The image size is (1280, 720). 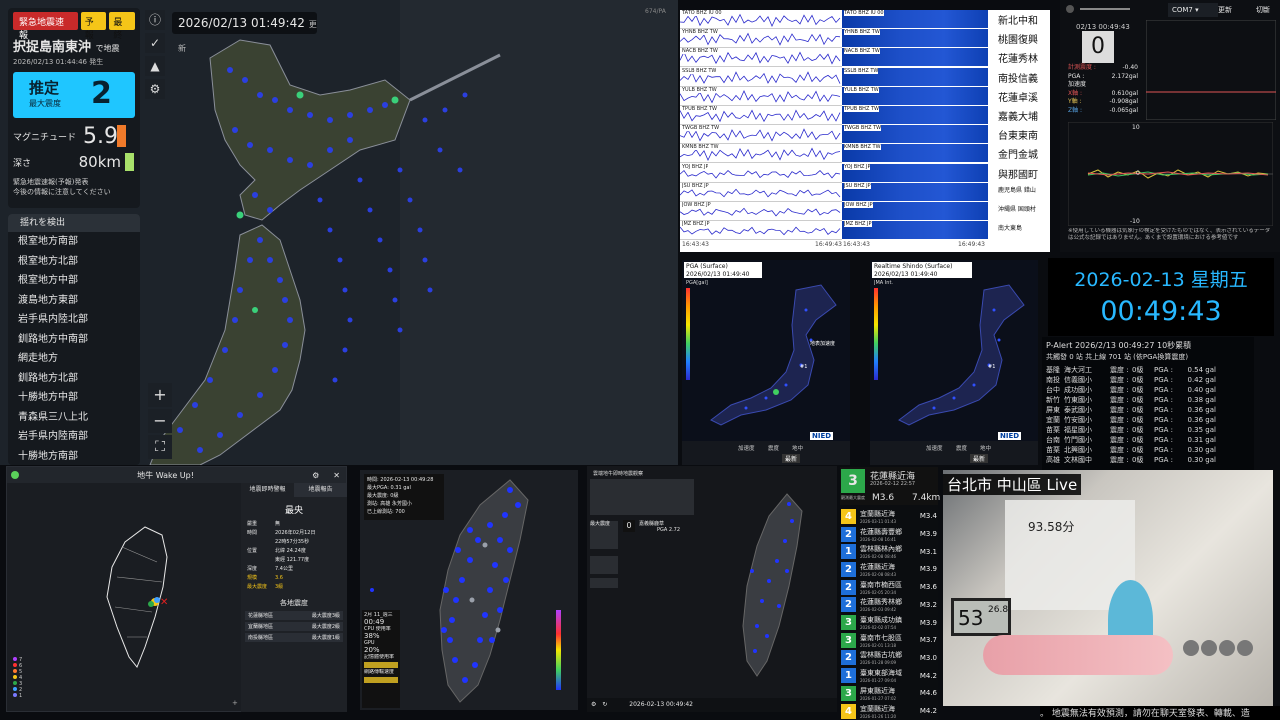 I want to click on quake-row: 3 臺東縣成功鎮 2026-02-02 07:54 M3.9, so click(x=889, y=622).